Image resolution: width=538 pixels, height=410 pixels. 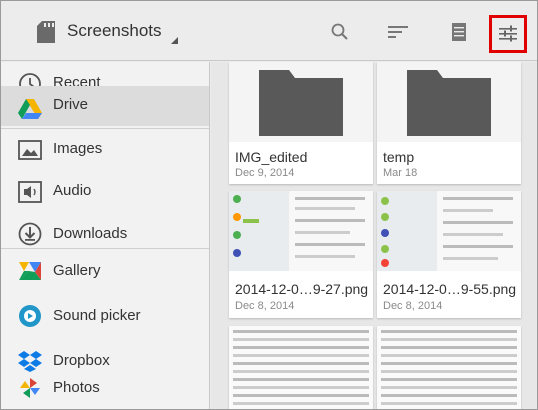 What do you see at coordinates (105, 193) in the screenshot?
I see `nav-item-audio: Audio` at bounding box center [105, 193].